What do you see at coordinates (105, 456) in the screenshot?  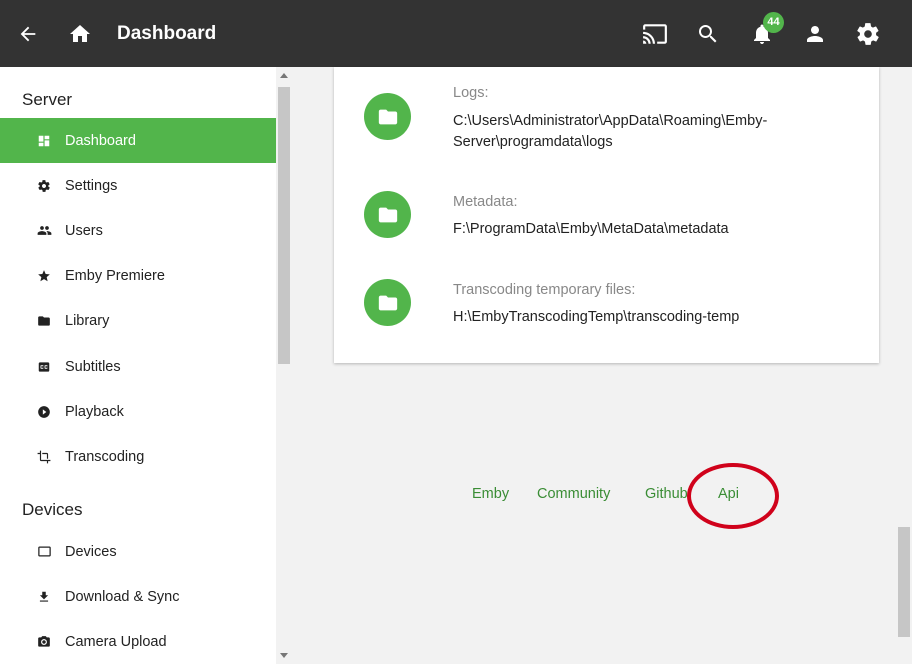 I see `sidebar-item-label: Transcoding` at bounding box center [105, 456].